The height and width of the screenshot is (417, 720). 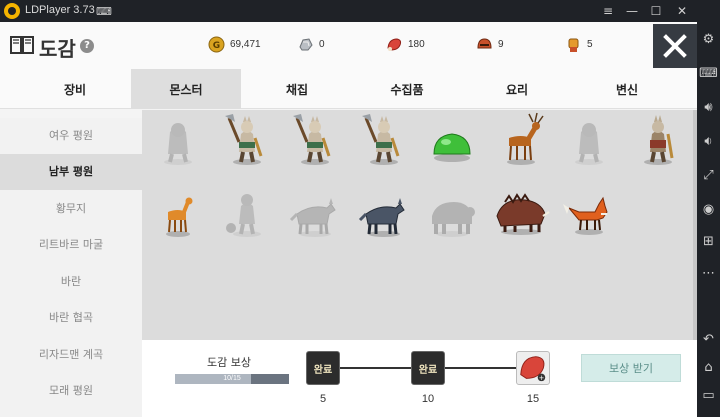 What do you see at coordinates (71, 209) in the screenshot?
I see `region-item: 황무지` at bounding box center [71, 209].